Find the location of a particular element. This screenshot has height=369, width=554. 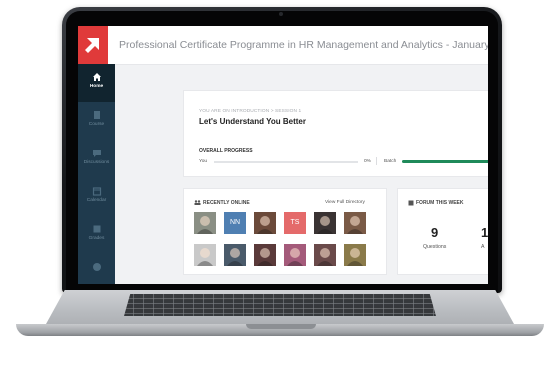

sidebar-item-calendar: Calendar is located at coordinates (96, 197).